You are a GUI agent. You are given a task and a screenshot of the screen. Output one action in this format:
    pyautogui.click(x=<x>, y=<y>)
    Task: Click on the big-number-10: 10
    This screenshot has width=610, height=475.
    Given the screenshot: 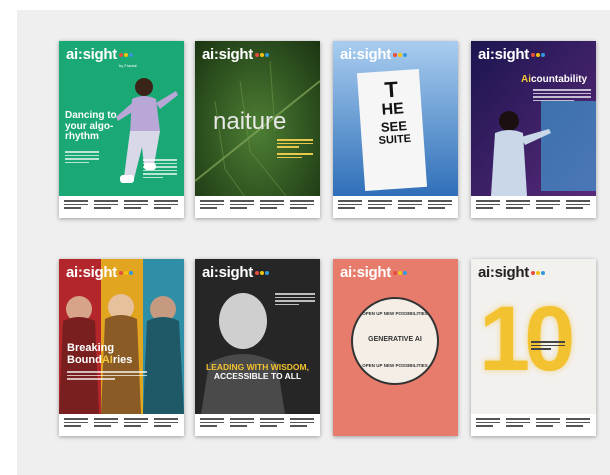 What is the action you would take?
    pyautogui.click(x=527, y=339)
    